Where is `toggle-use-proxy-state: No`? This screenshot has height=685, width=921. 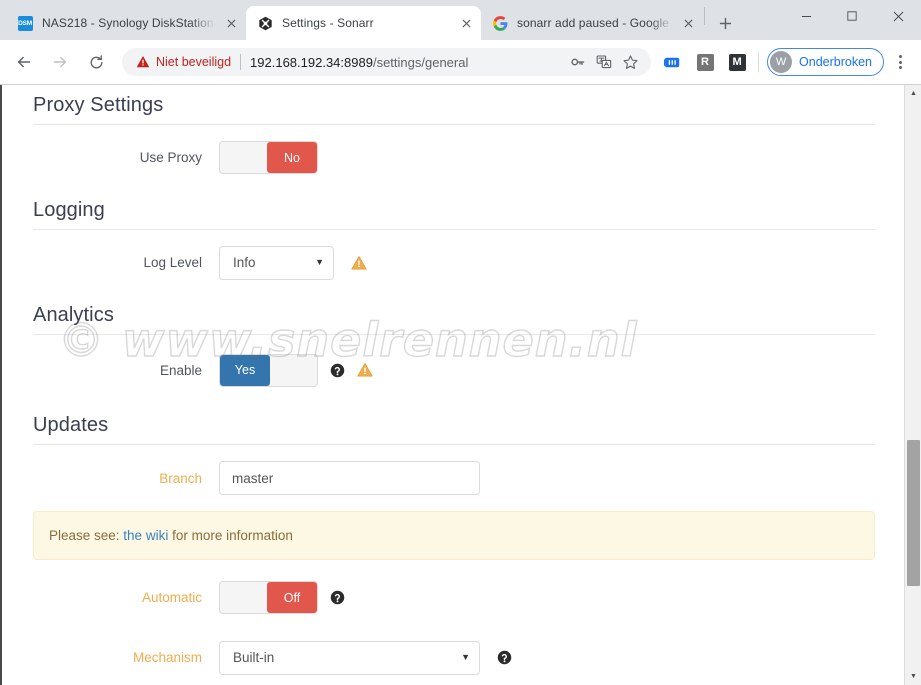 toggle-use-proxy-state: No is located at coordinates (292, 157).